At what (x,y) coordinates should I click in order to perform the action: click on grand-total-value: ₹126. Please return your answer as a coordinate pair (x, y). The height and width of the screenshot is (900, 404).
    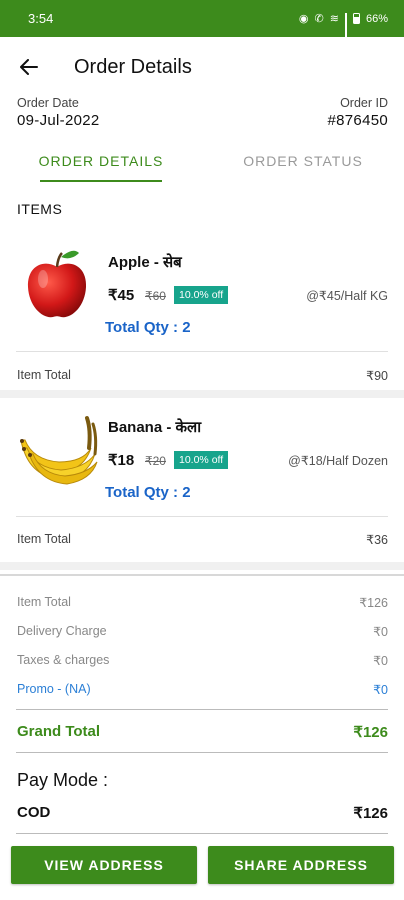
    Looking at the image, I should click on (370, 732).